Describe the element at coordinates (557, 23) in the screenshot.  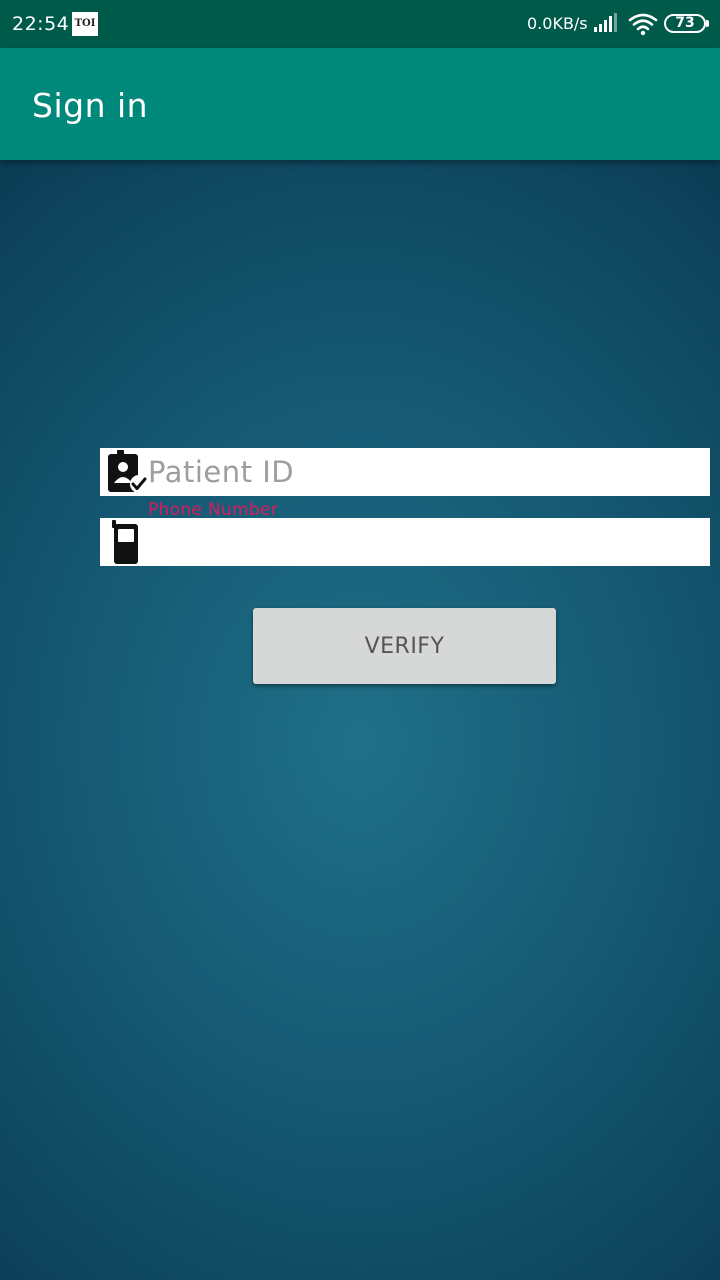
I see `network-speed: 0.0KB/s` at that location.